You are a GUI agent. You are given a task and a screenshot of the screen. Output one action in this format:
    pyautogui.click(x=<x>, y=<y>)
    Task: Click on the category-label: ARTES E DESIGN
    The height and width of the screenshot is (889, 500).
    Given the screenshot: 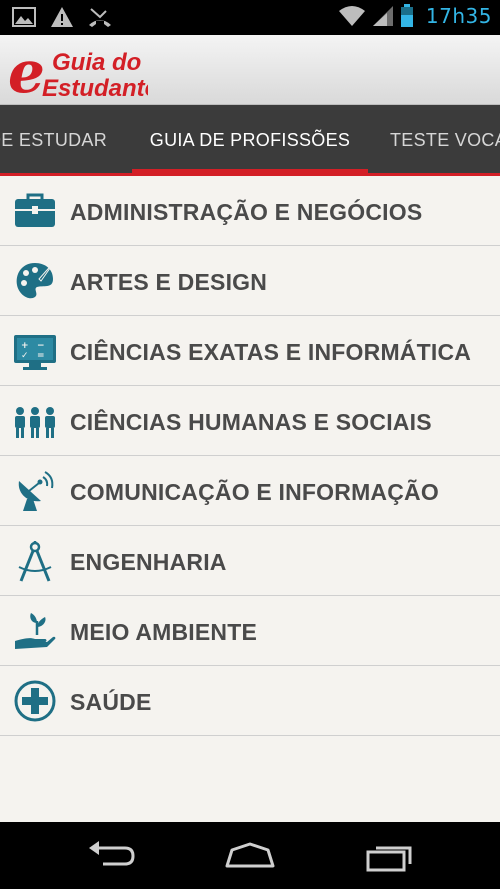 What is the action you would take?
    pyautogui.click(x=169, y=282)
    